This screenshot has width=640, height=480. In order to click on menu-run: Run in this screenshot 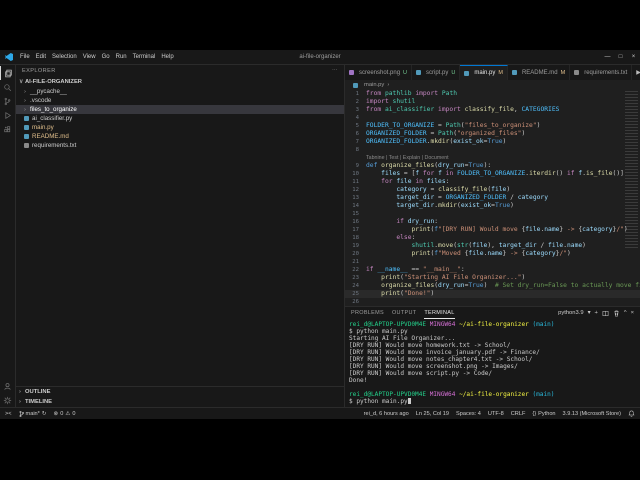, I will do `click(121, 57)`.